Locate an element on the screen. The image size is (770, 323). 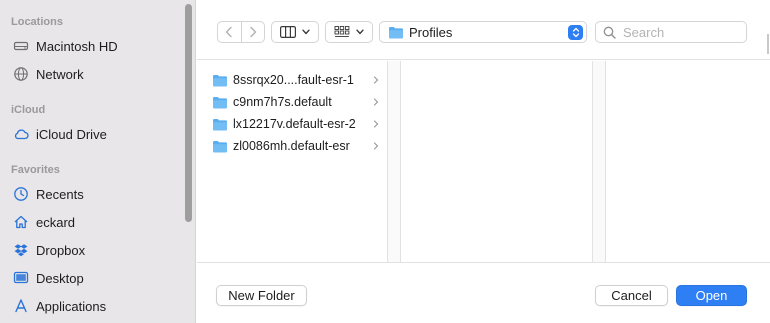
list-item: zl0086mh.default-esr is located at coordinates (298, 146).